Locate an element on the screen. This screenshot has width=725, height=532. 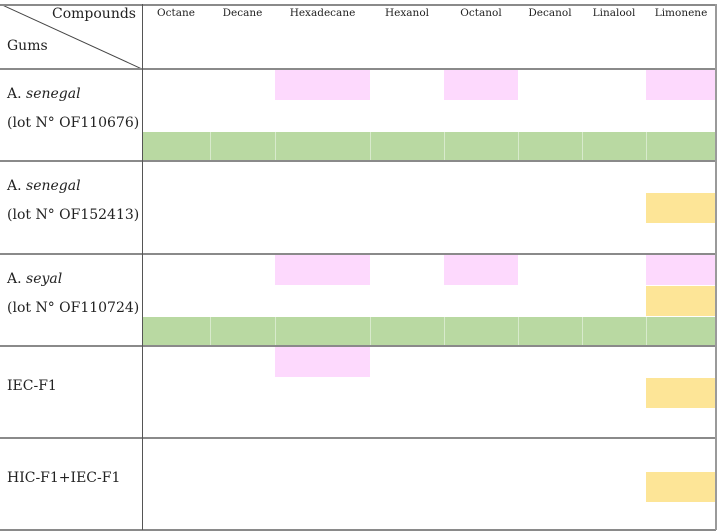
row-label-lot: (lot N° OF152413) is located at coordinates (73, 215).